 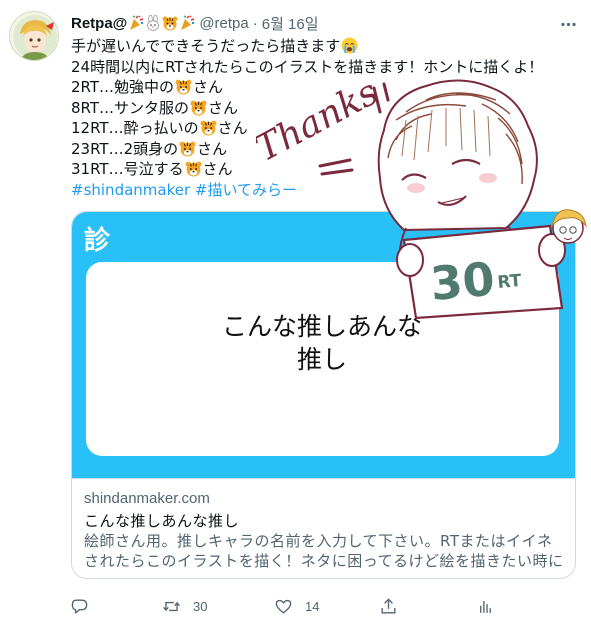 I want to click on rabbit-icon, so click(x=153, y=23).